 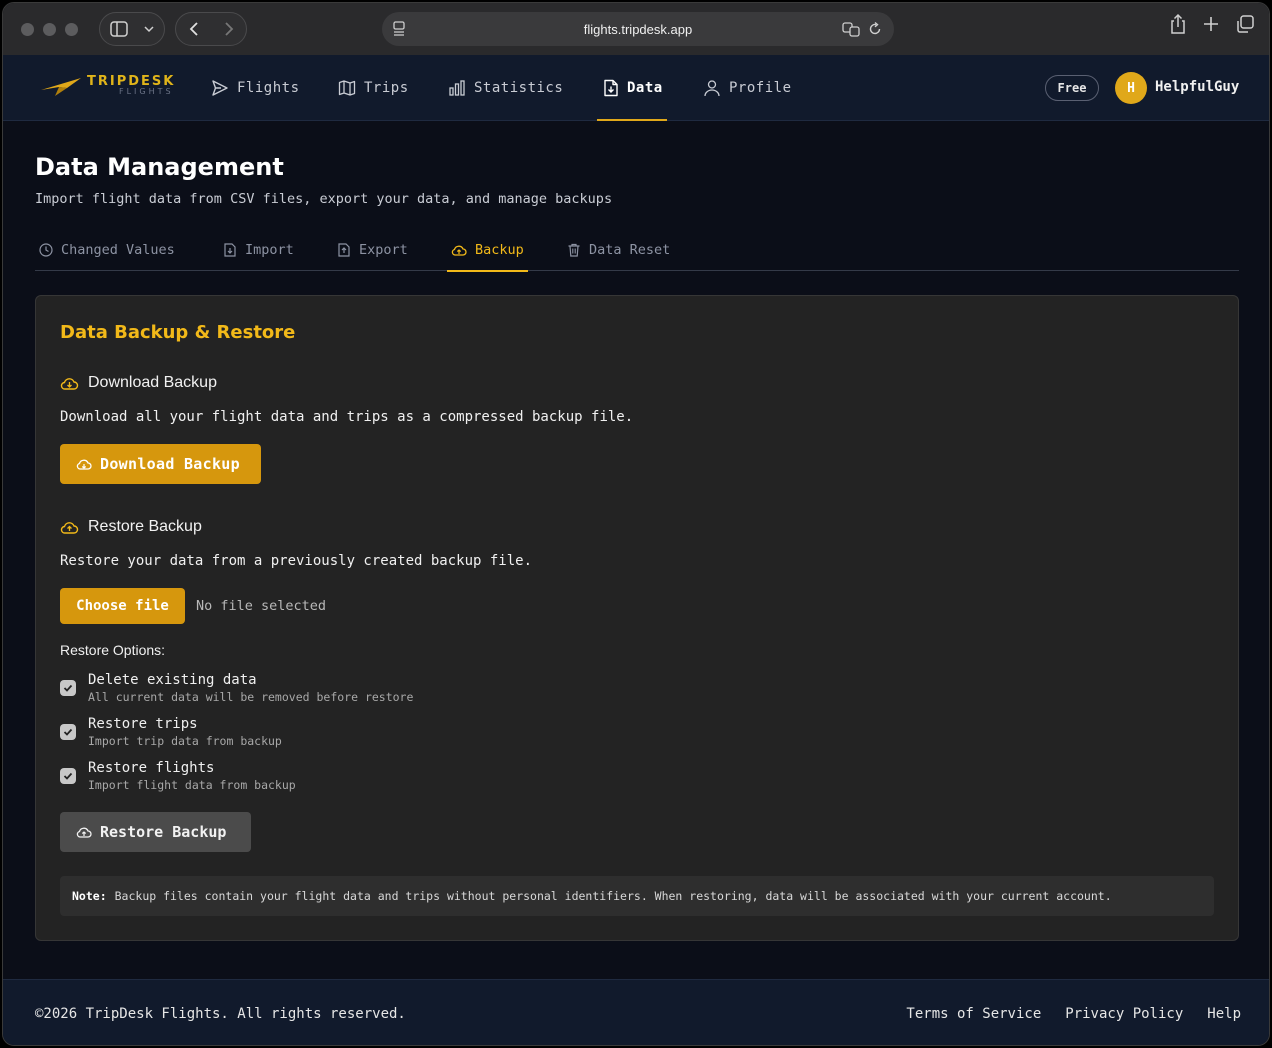 What do you see at coordinates (383, 250) in the screenshot?
I see `tab-export-label: Export` at bounding box center [383, 250].